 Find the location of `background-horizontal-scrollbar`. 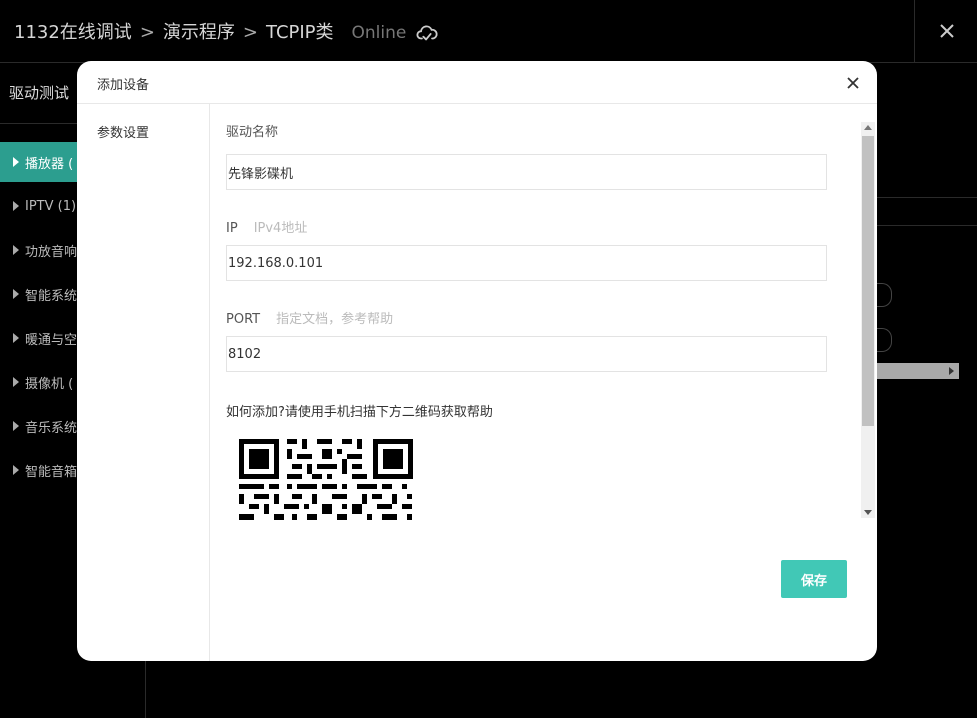

background-horizontal-scrollbar is located at coordinates (918, 371).